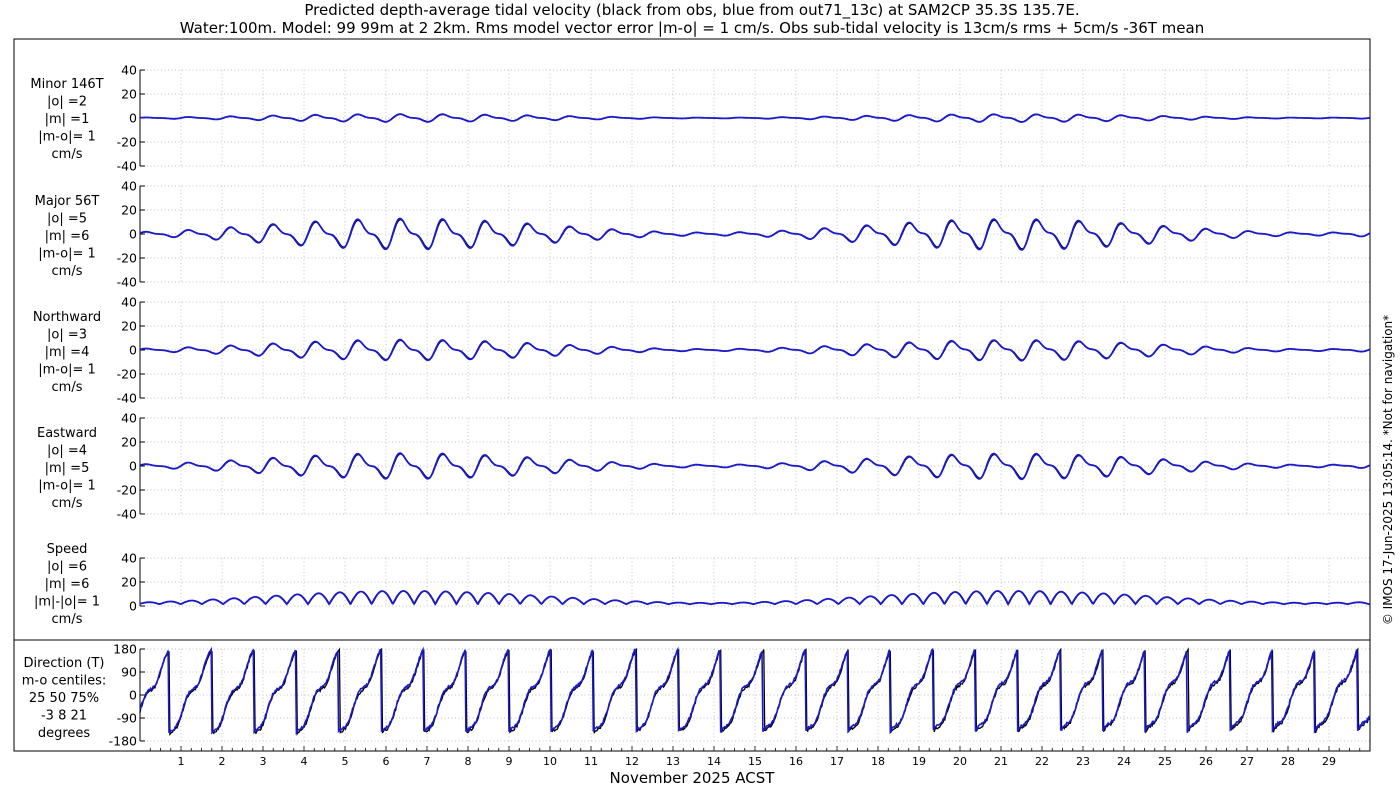 Image resolution: width=1400 pixels, height=800 pixels. Describe the element at coordinates (1288, 761) in the screenshot. I see `xtick-label: 28` at that location.